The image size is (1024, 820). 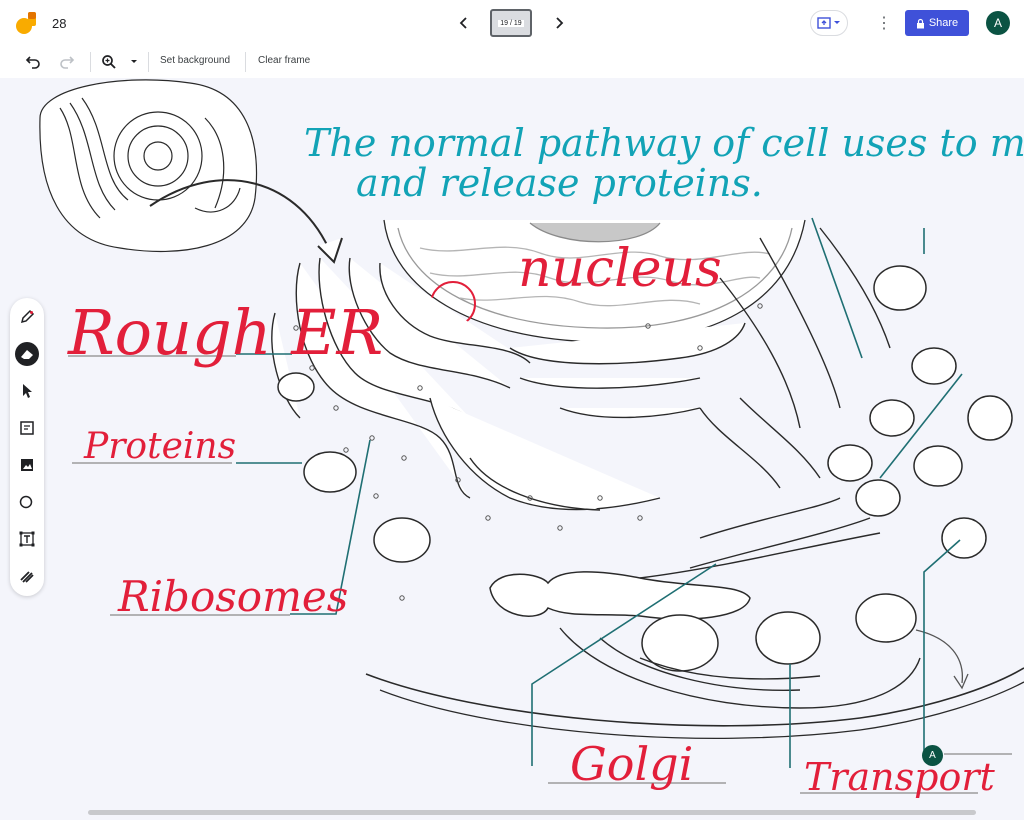 I want to click on frame-bar-toggle: 19 / 19, so click(x=511, y=23).